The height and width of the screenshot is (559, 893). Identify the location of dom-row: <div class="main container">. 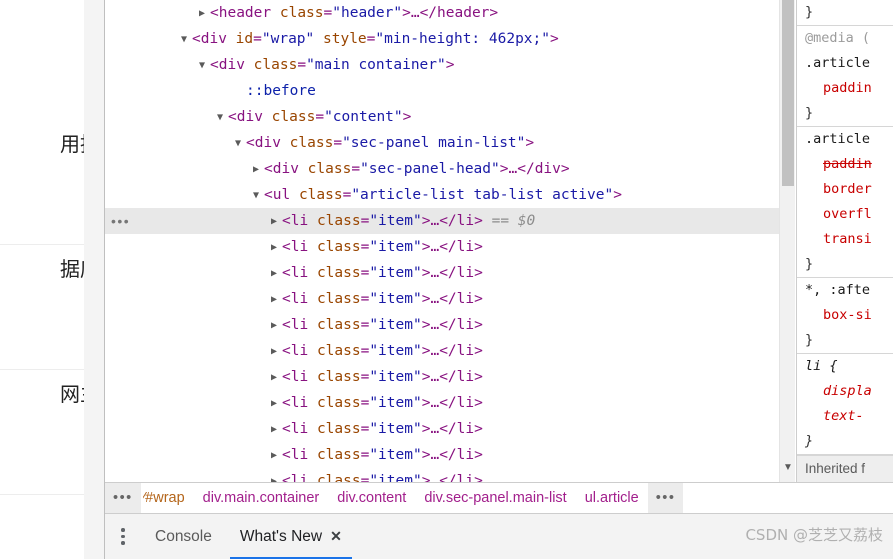
(450, 65).